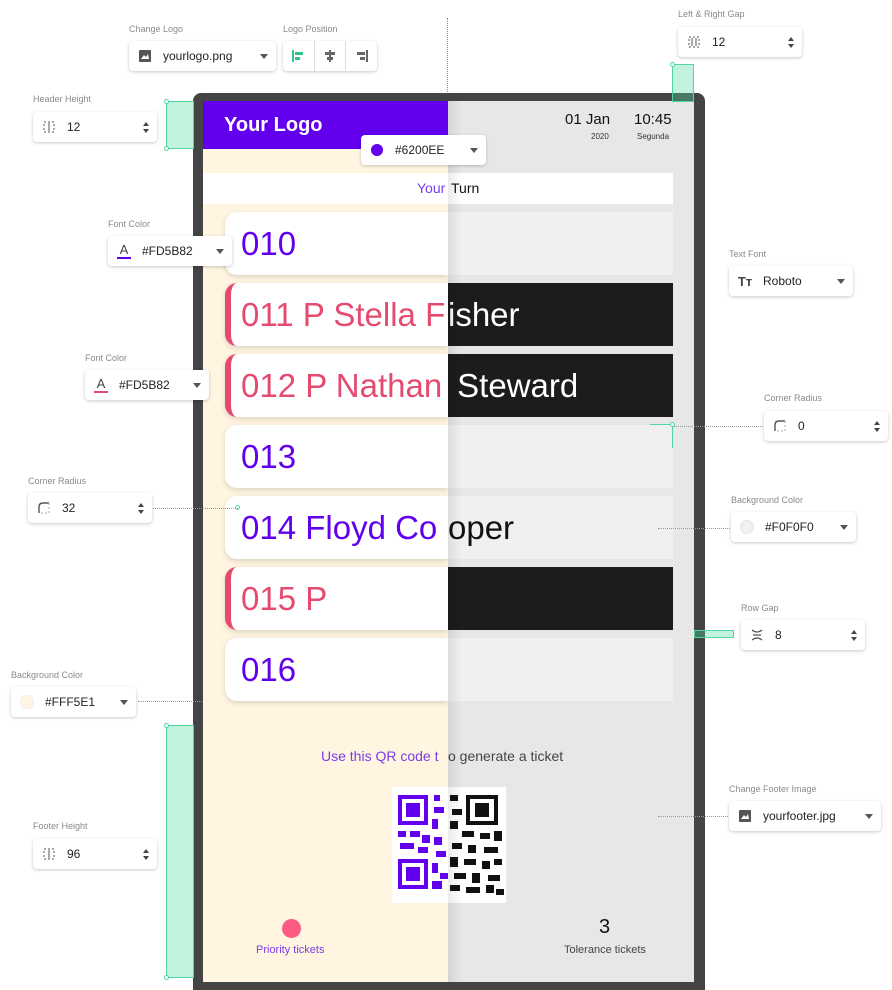  What do you see at coordinates (74, 127) in the screenshot?
I see `header-height-value: 12` at bounding box center [74, 127].